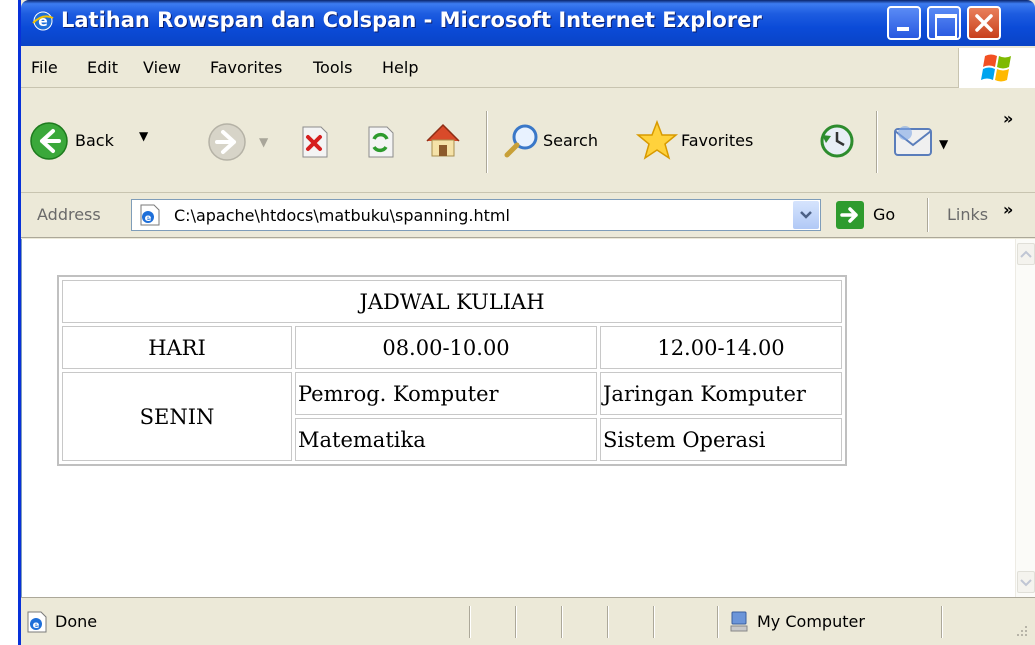 The width and height of the screenshot is (1035, 645). I want to click on ie-icon: e, so click(43, 21).